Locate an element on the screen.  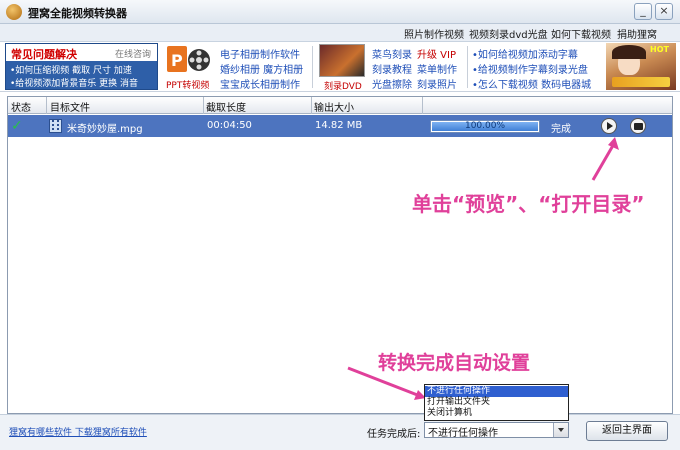
done-check-icon: ✓ is located at coordinates (17, 126).